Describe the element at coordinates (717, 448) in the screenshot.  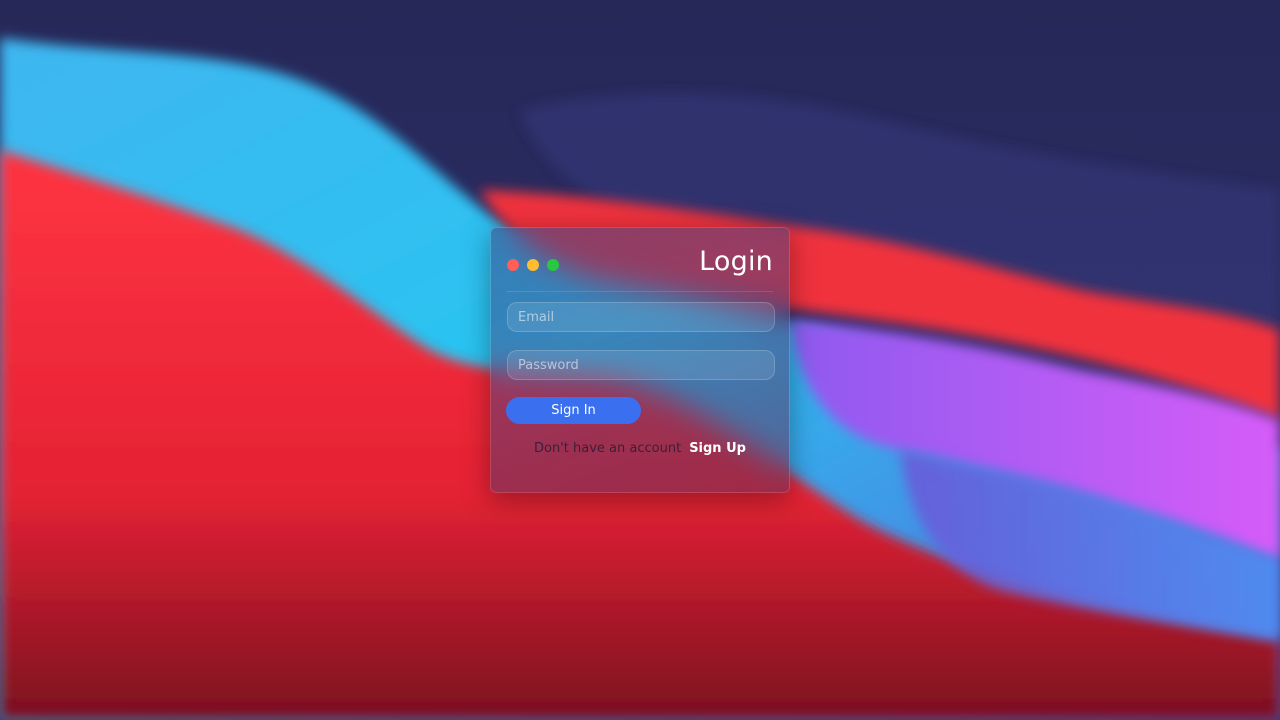
I see `sign-up-link: Sign Up` at that location.